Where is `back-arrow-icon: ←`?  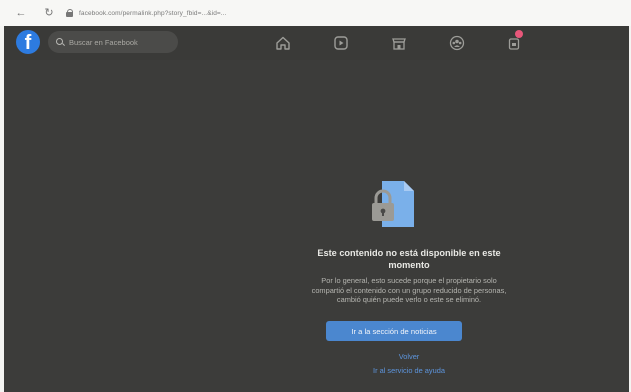 back-arrow-icon: ← is located at coordinates (21, 13).